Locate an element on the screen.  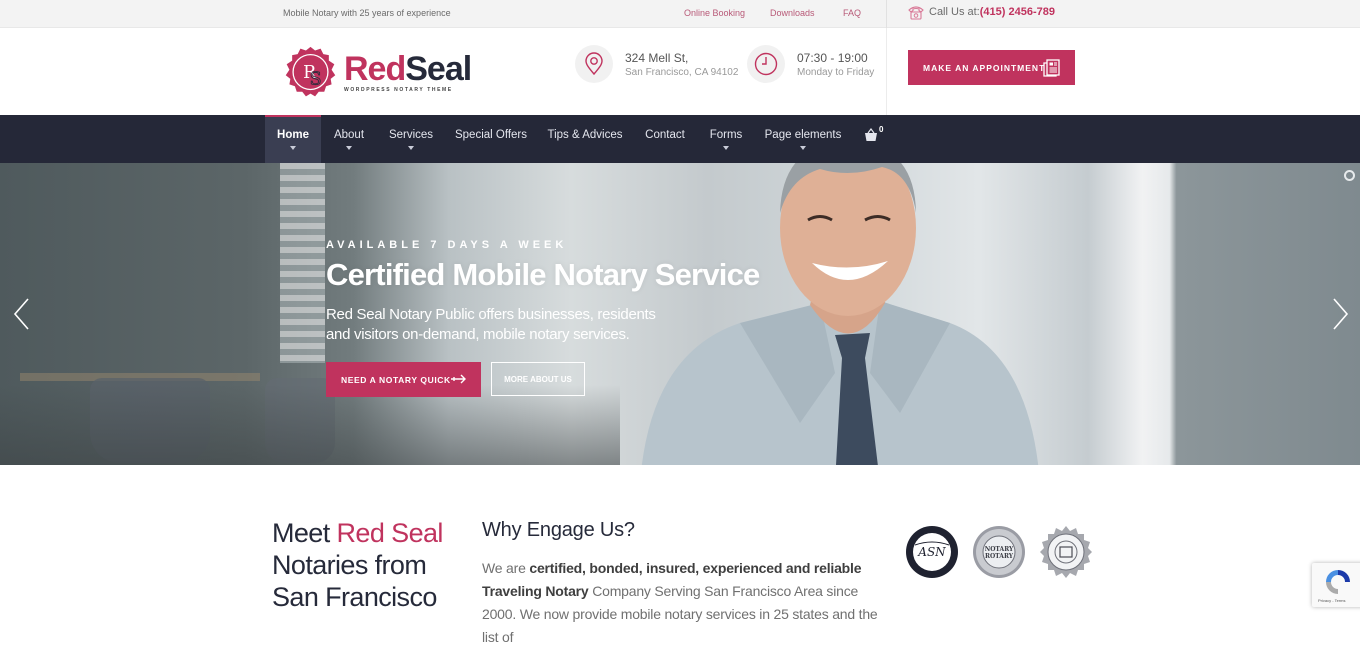
asn-member-badge-icon: ASN is located at coordinates (932, 552).